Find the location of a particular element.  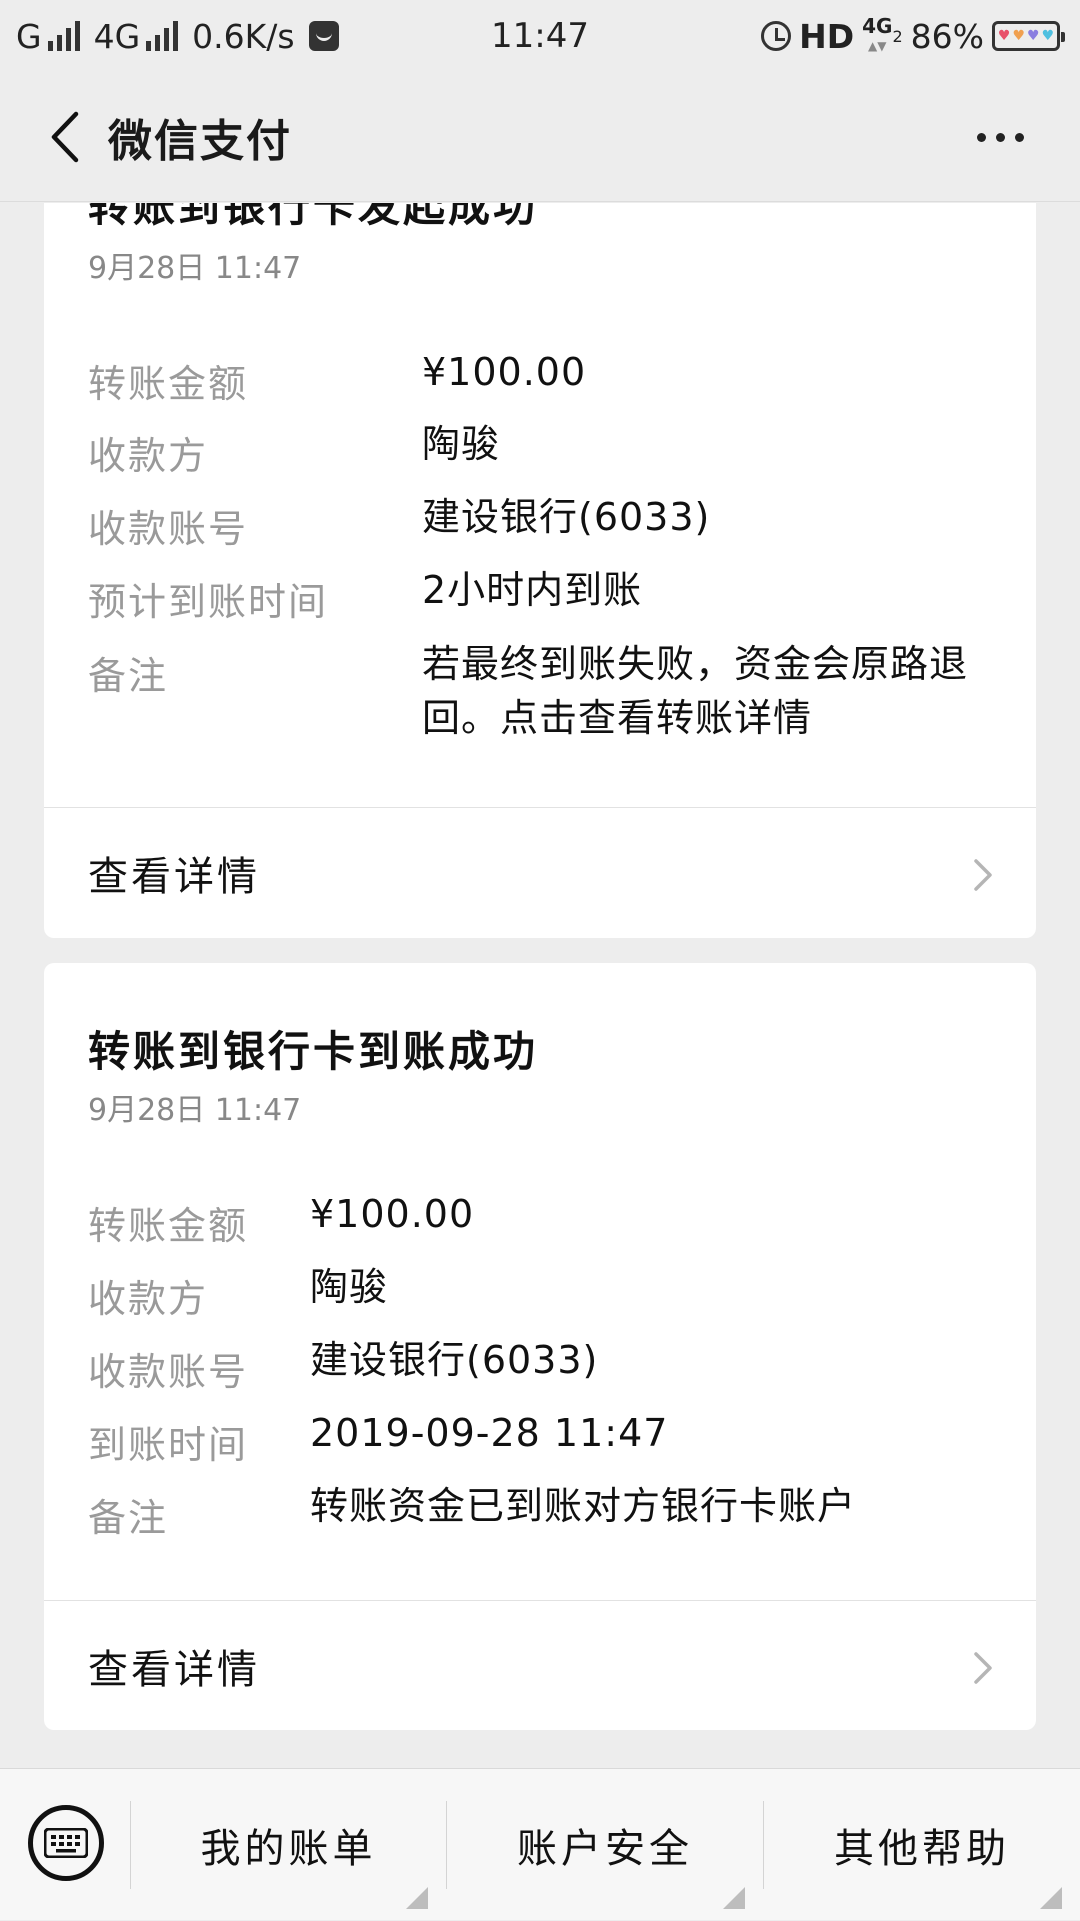

more-button is located at coordinates (1000, 137).